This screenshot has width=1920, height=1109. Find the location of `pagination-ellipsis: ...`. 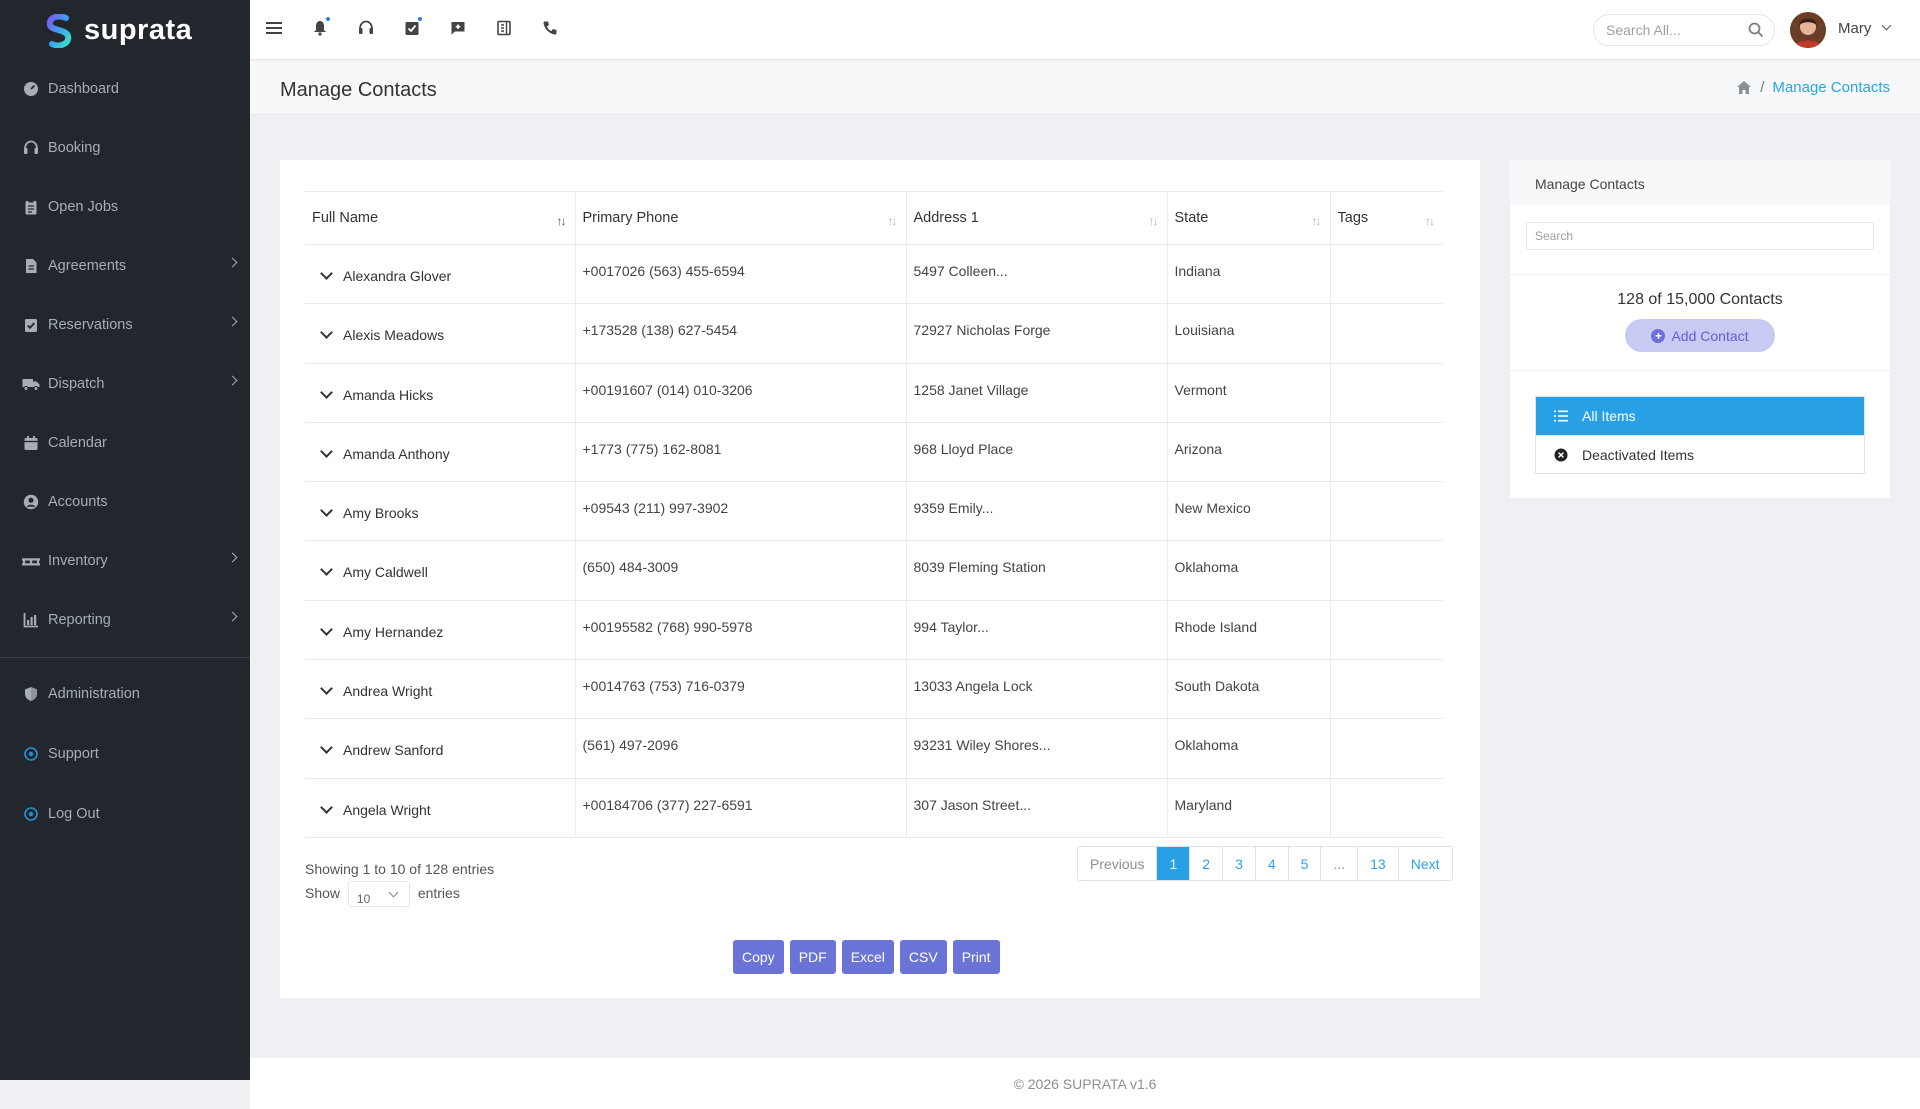

pagination-ellipsis: ... is located at coordinates (1338, 863).